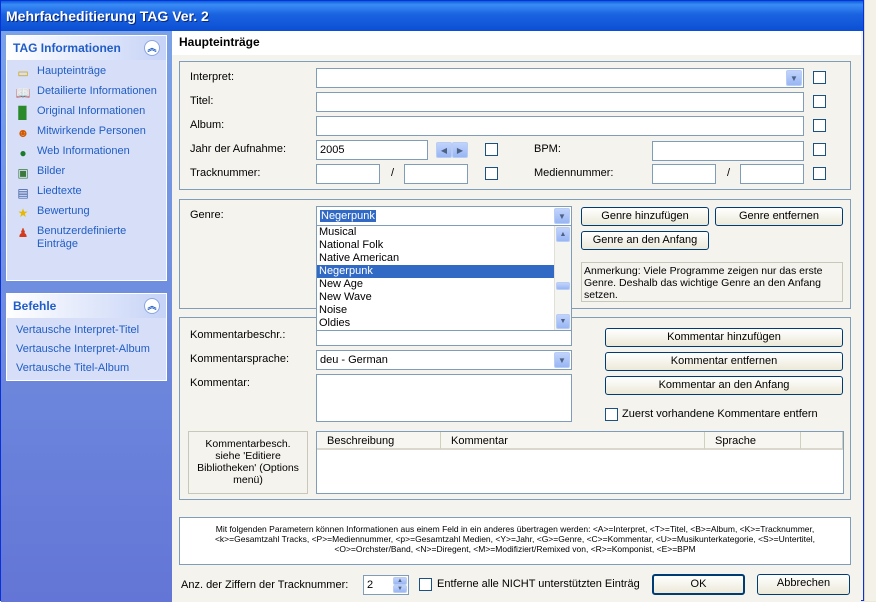  I want to click on sidebar-item-label: Original Informationen, so click(91, 111).